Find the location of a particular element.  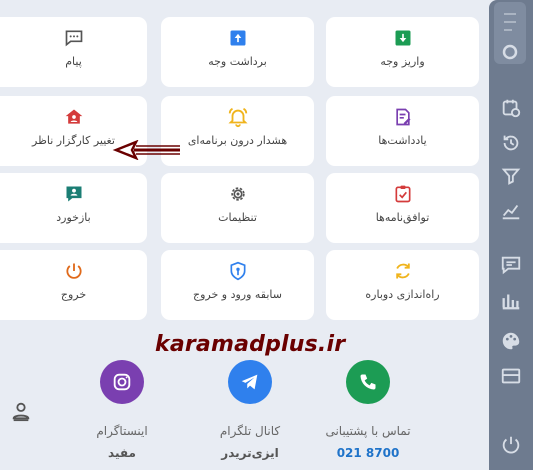

tile-label: بازخورد is located at coordinates (73, 217).